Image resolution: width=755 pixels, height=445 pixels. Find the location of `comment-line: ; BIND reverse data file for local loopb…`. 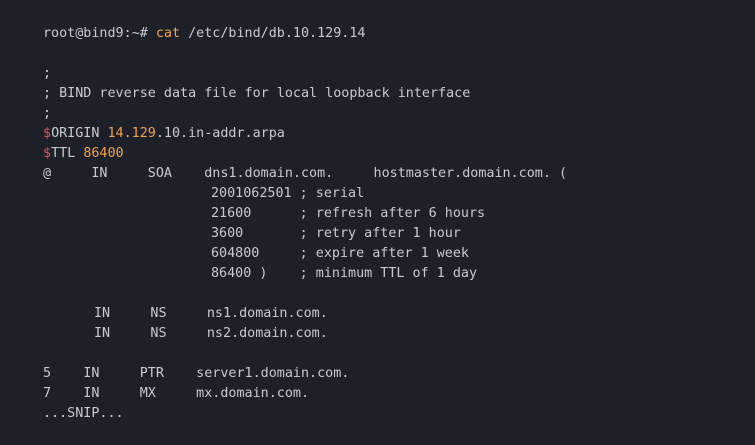

comment-line: ; BIND reverse data file for local loopb… is located at coordinates (257, 93).